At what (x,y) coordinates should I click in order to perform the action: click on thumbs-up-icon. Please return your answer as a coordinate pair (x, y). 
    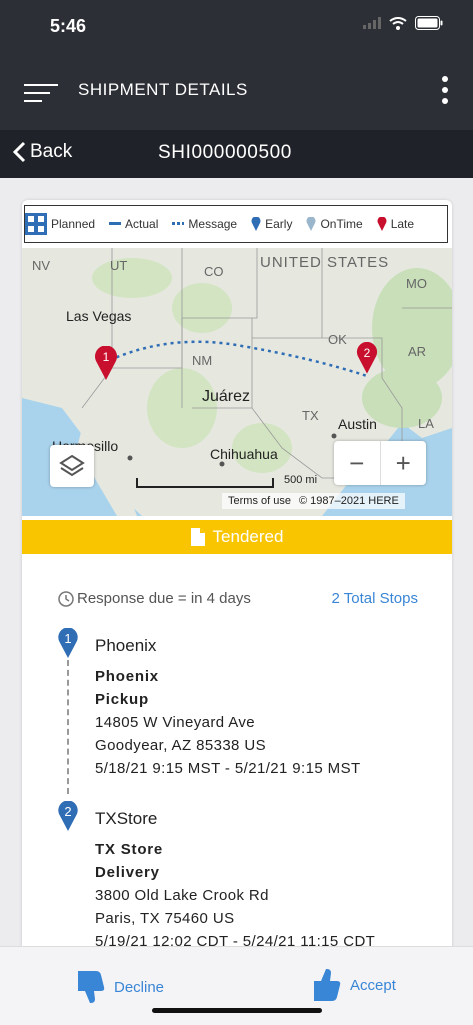
    Looking at the image, I should click on (327, 985).